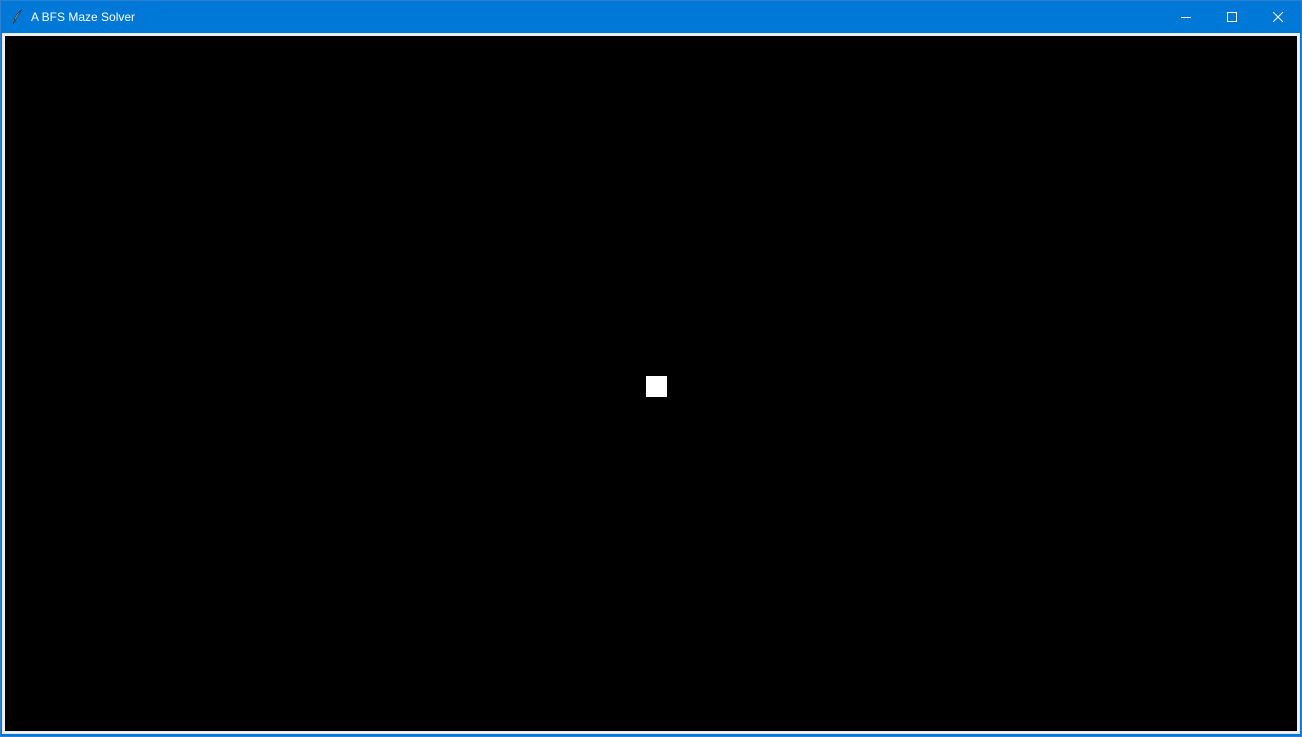 The width and height of the screenshot is (1302, 737). What do you see at coordinates (656, 386) in the screenshot?
I see `maze-cell` at bounding box center [656, 386].